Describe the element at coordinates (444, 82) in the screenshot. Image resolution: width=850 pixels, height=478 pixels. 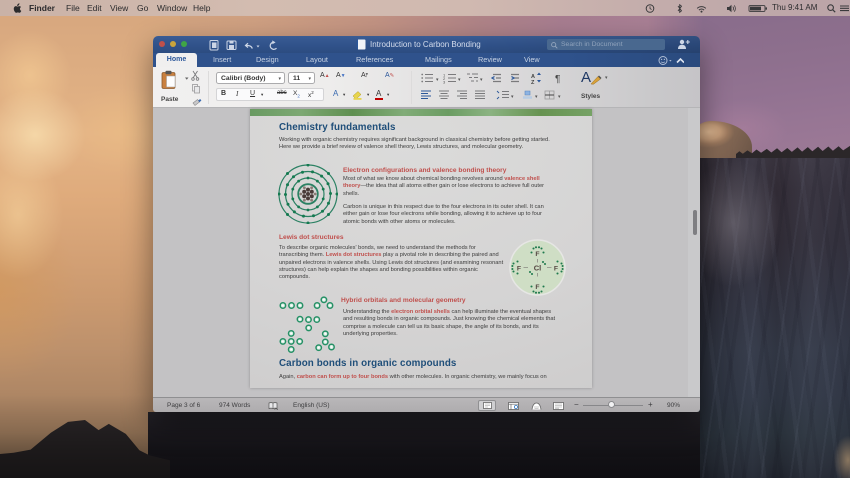
I see `svg-text: 3` at that location.